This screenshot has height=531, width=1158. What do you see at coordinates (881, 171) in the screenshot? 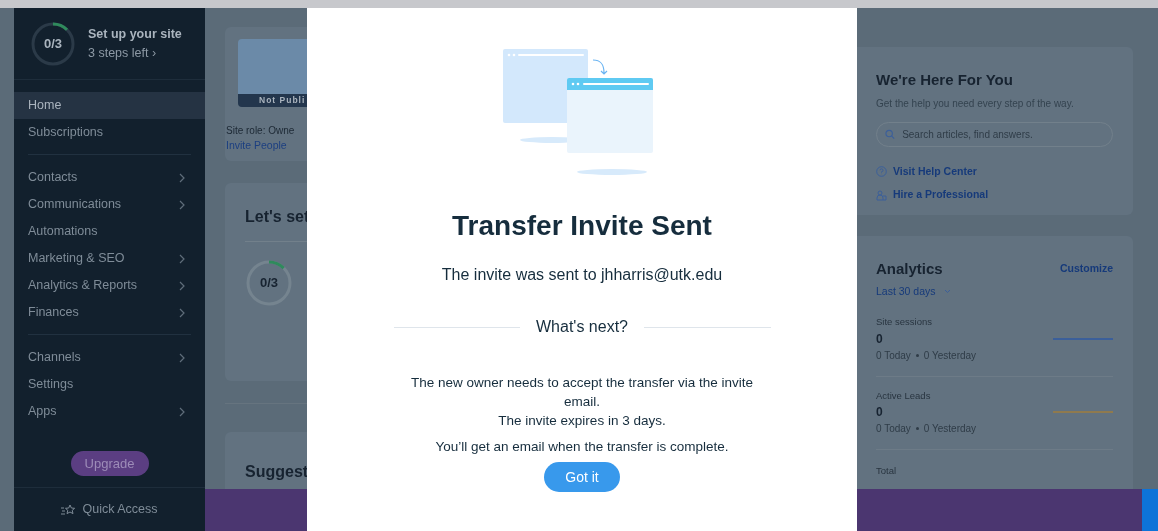
I see `help-icon` at bounding box center [881, 171].